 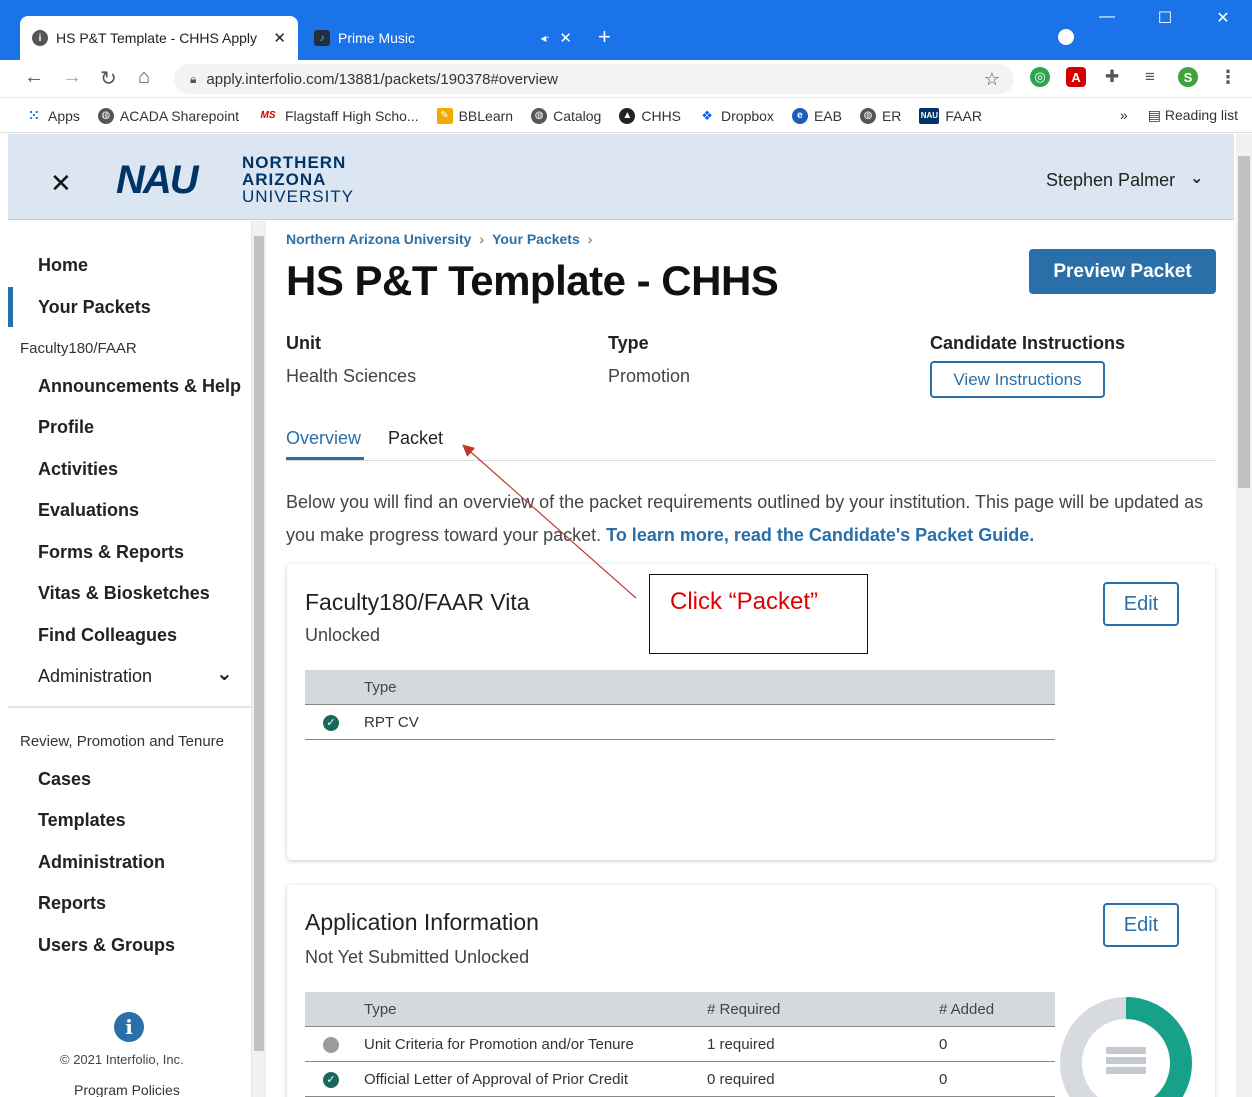 What do you see at coordinates (380, 1009) in the screenshot?
I see `column-header-type: Type` at bounding box center [380, 1009].